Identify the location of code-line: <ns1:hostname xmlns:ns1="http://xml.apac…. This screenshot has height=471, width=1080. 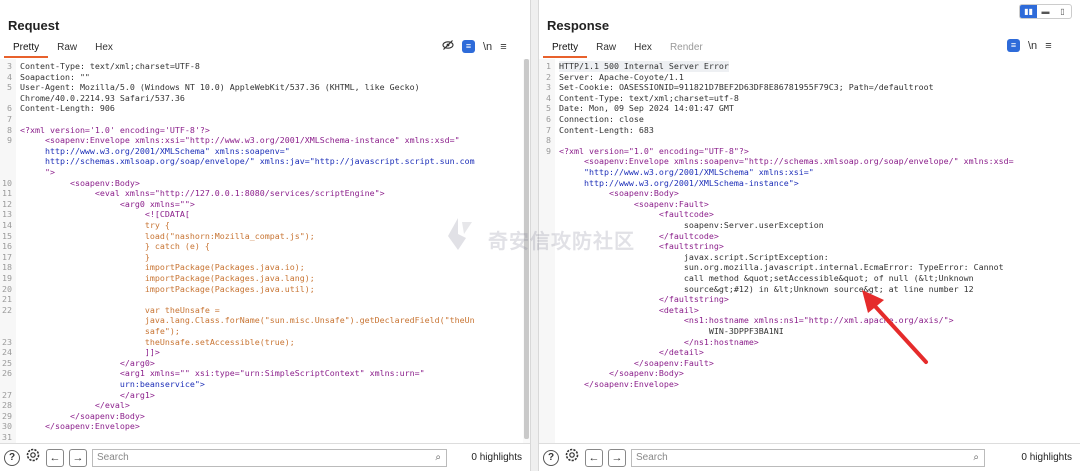
(756, 320).